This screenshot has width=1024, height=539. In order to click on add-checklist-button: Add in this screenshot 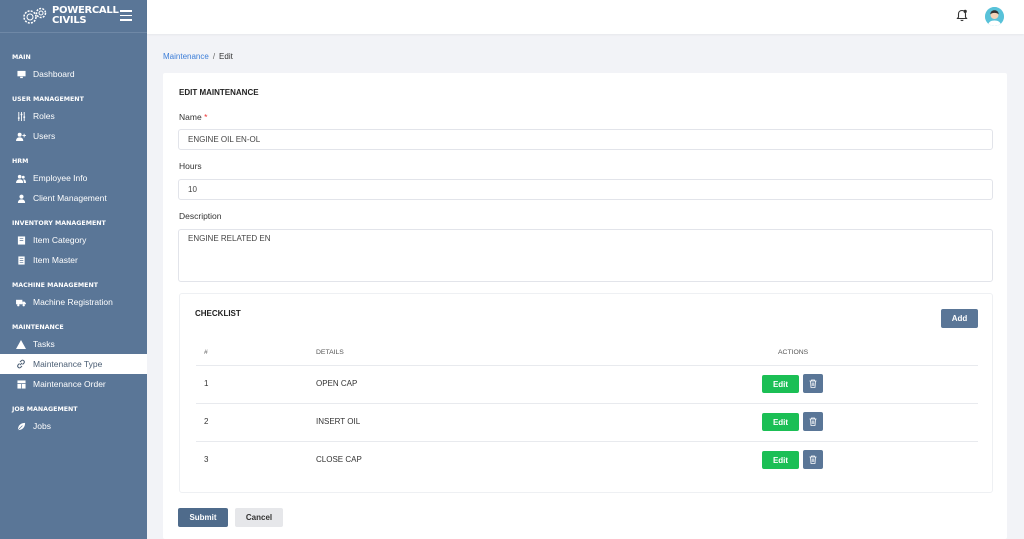, I will do `click(959, 318)`.